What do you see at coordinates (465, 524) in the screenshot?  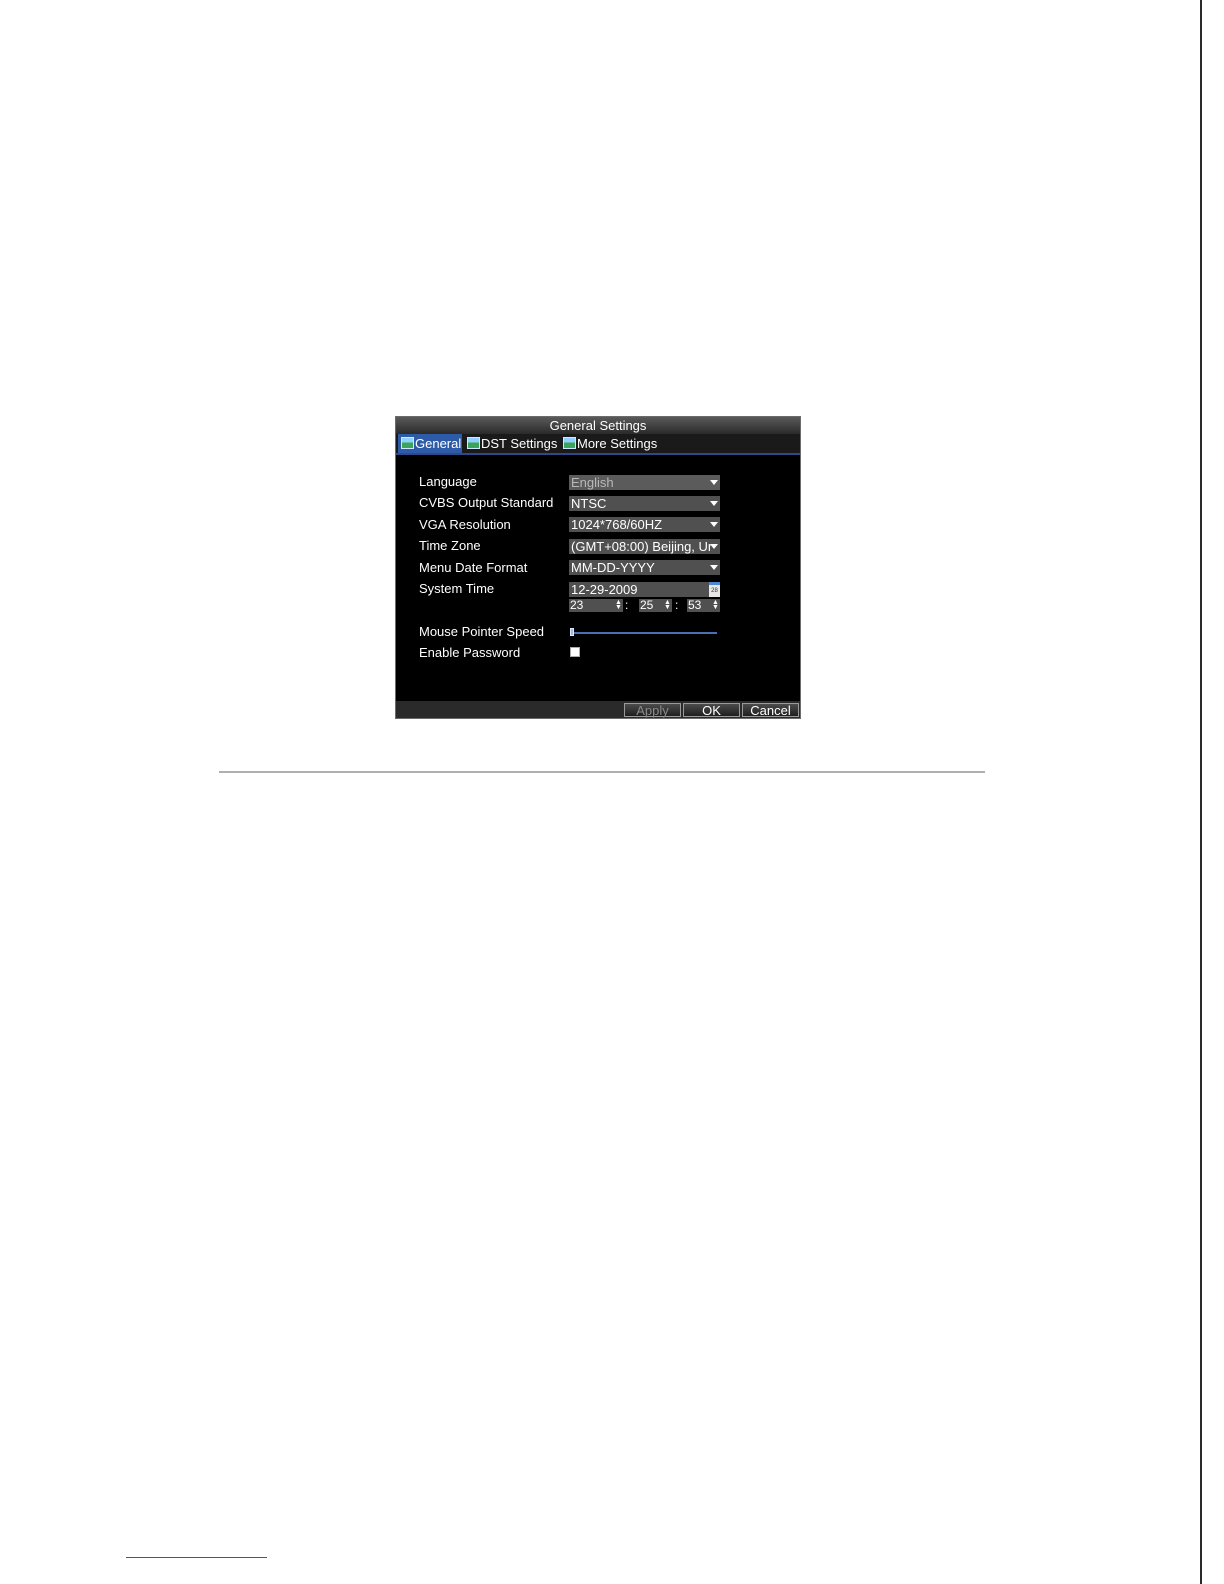 I see `vga-label: VGA Resolution` at bounding box center [465, 524].